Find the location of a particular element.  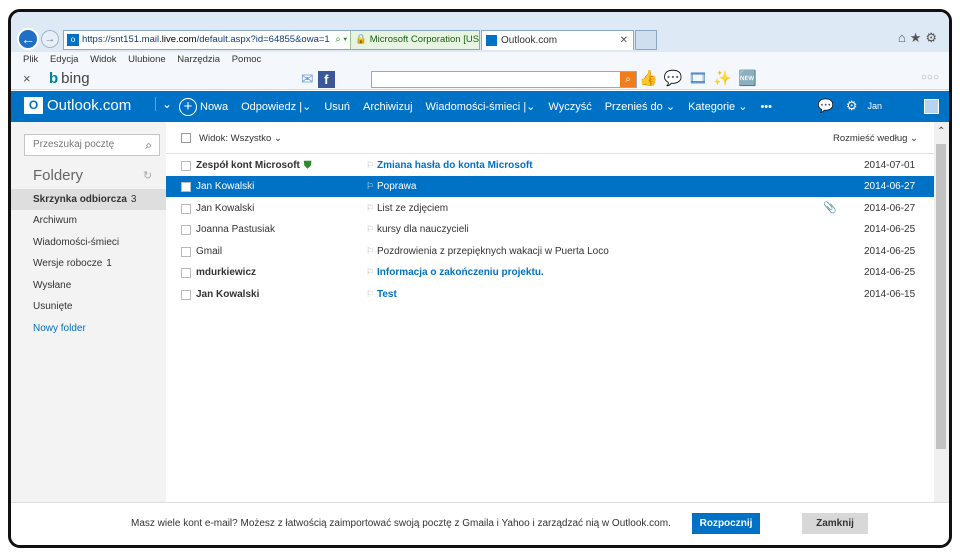

folder-junk: Wiadomości-śmieci is located at coordinates (88, 242).